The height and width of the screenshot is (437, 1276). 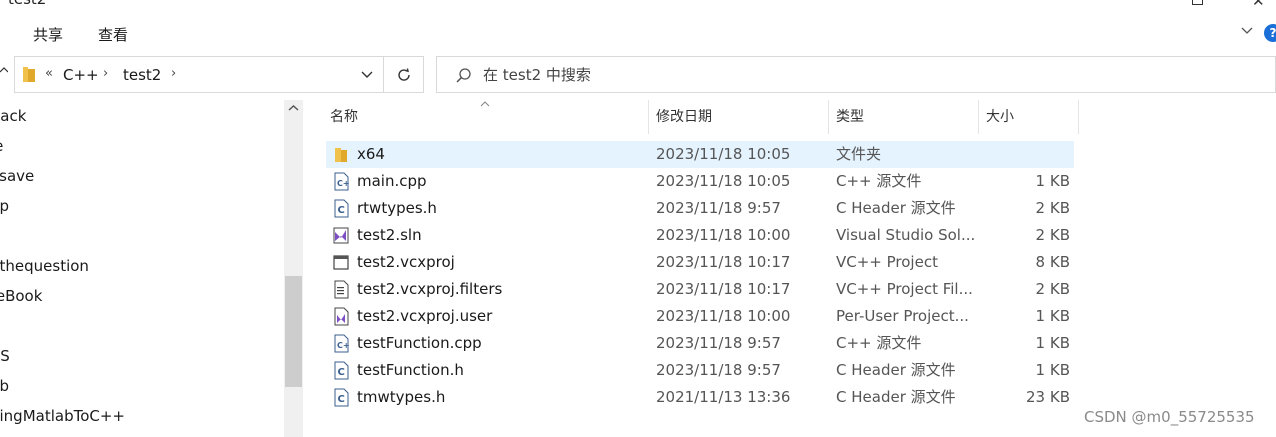 I want to click on nav-item, so click(x=142, y=326).